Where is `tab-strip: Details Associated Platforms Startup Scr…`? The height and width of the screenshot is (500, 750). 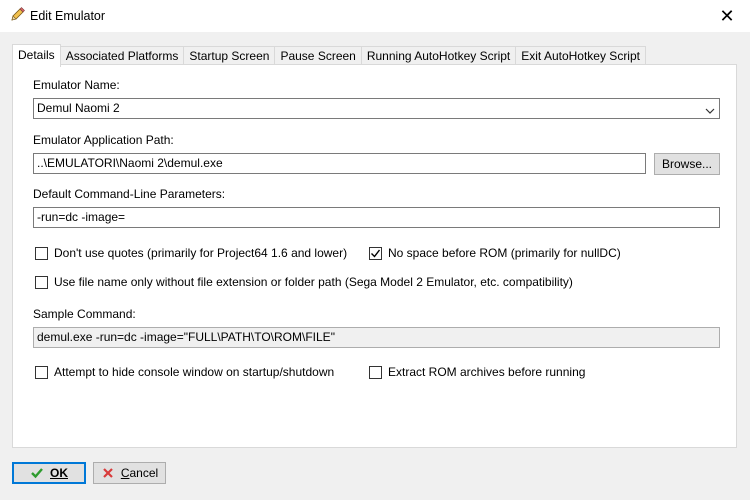
tab-strip: Details Associated Platforms Startup Scr… is located at coordinates (329, 55).